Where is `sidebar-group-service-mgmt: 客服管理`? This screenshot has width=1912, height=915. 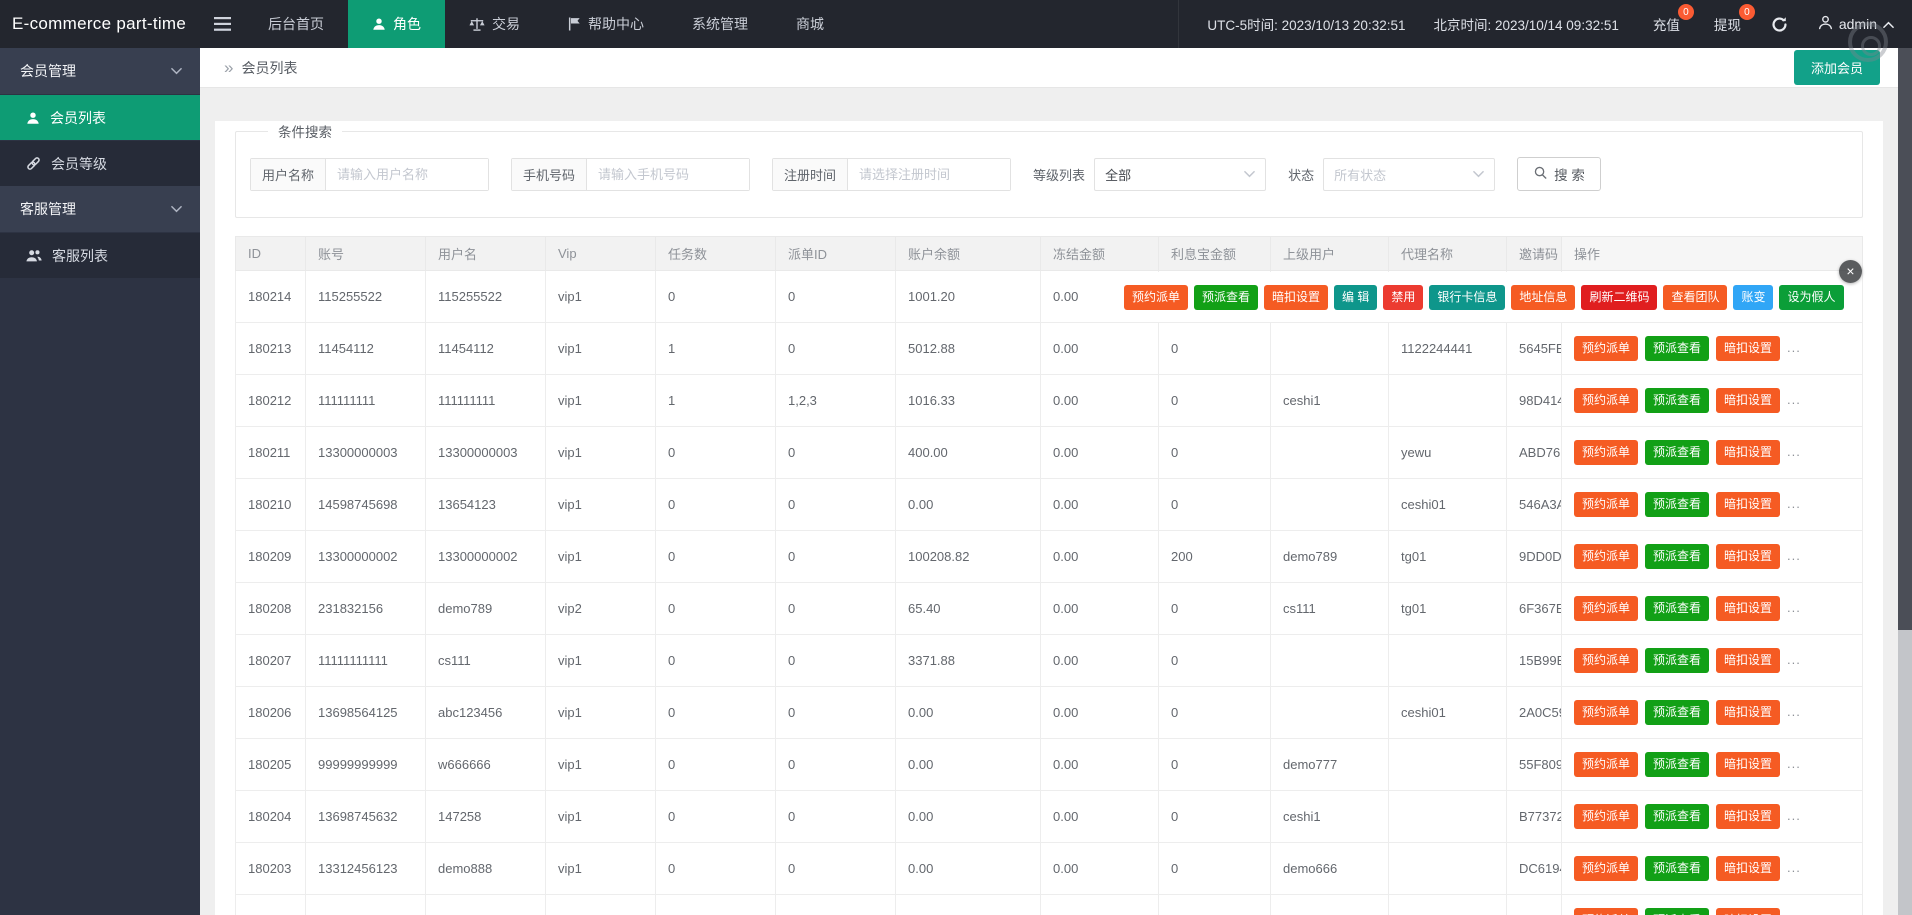 sidebar-group-service-mgmt: 客服管理 is located at coordinates (100, 209).